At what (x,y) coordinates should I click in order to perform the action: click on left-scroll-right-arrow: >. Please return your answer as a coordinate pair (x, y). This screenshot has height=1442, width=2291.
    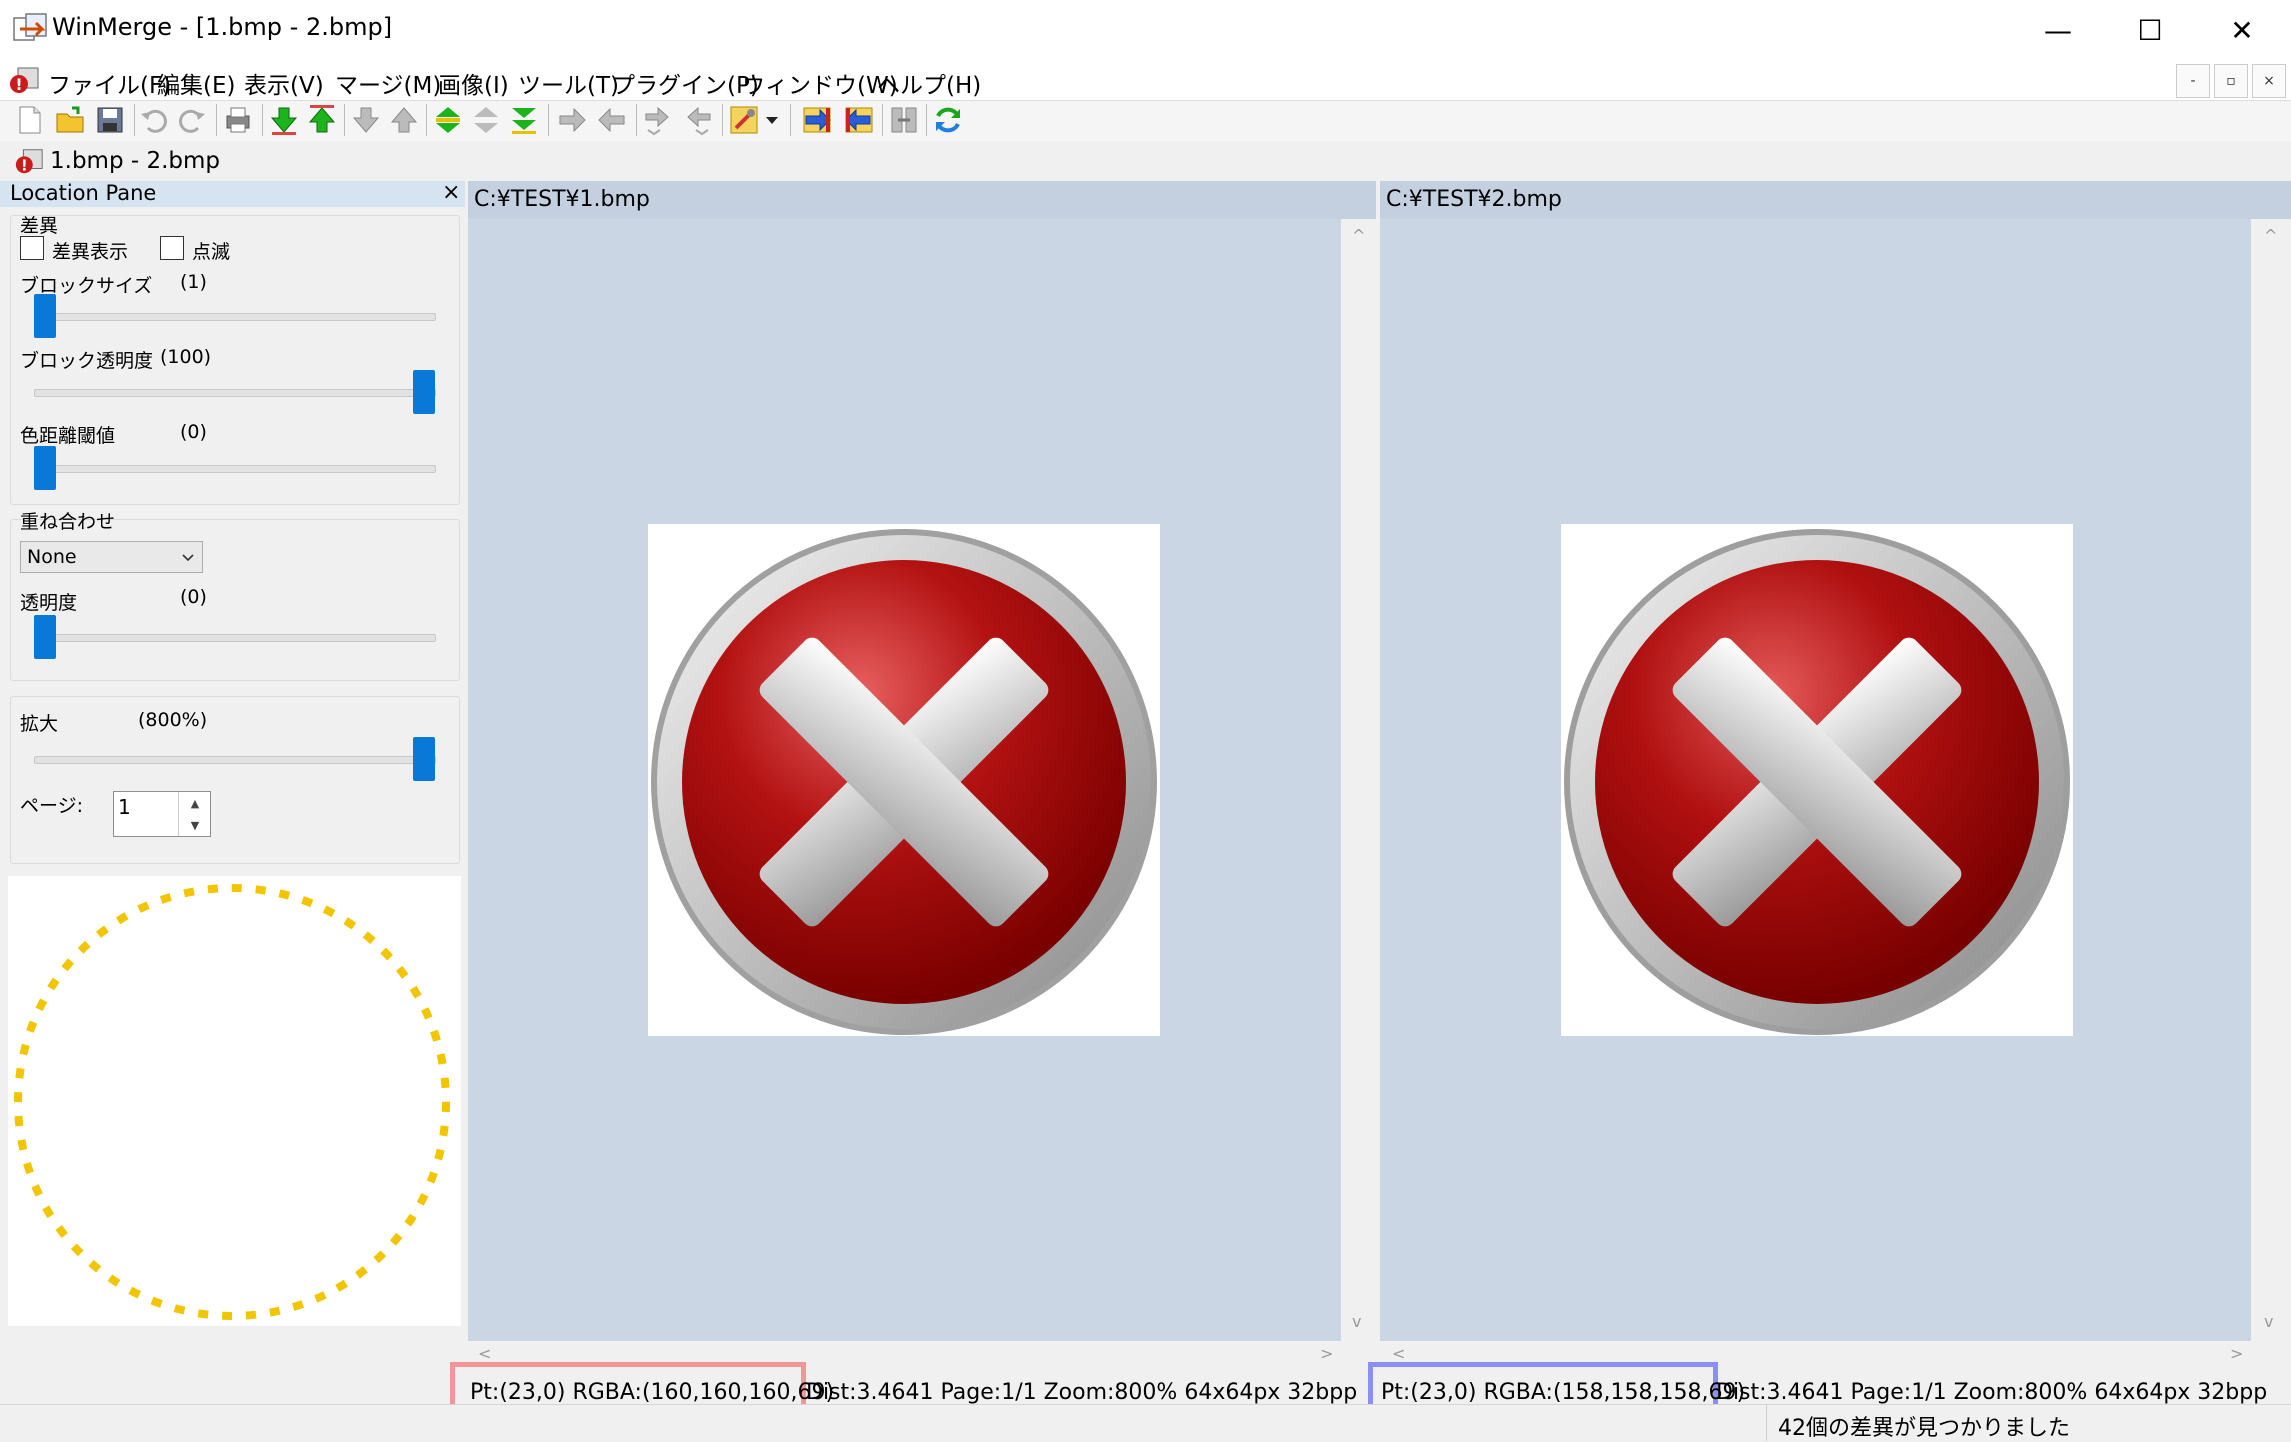
    Looking at the image, I should click on (1326, 1353).